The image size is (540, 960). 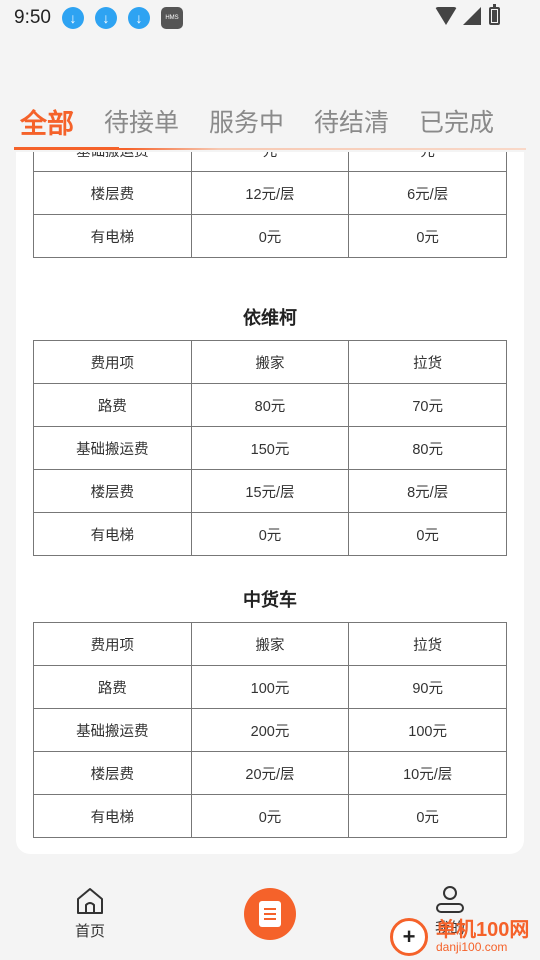 I want to click on table-cell: 150元, so click(x=270, y=448).